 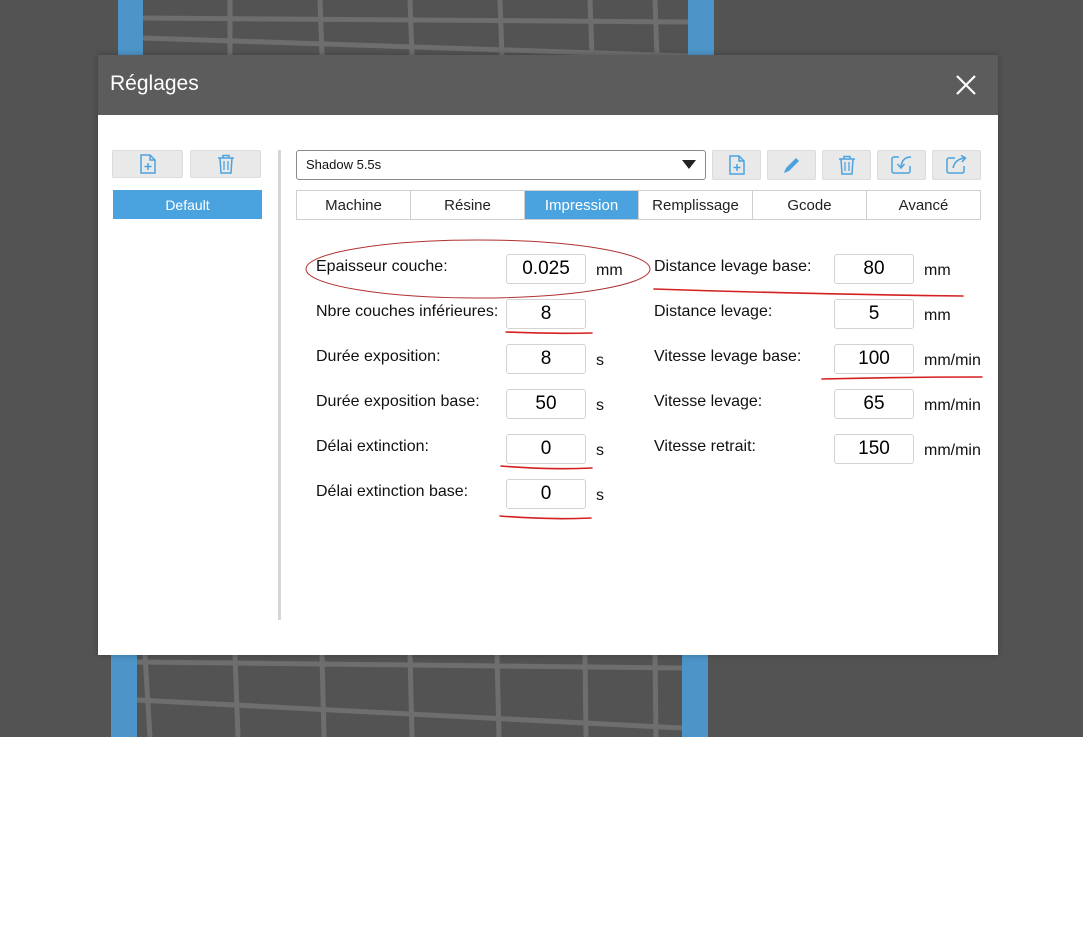 What do you see at coordinates (937, 270) in the screenshot?
I see `bottom-lift-distance-unit: mm` at bounding box center [937, 270].